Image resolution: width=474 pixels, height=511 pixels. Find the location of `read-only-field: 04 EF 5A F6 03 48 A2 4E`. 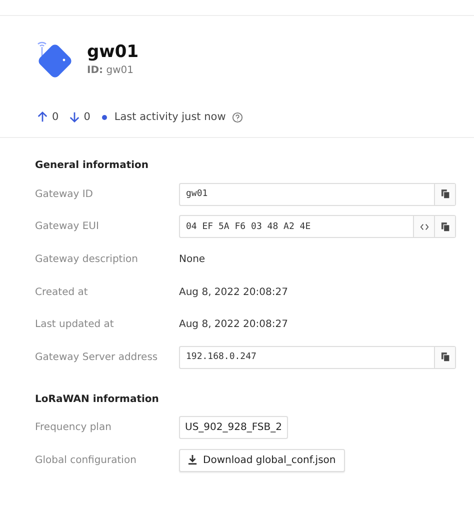

read-only-field: 04 EF 5A F6 03 48 A2 4E is located at coordinates (317, 226).